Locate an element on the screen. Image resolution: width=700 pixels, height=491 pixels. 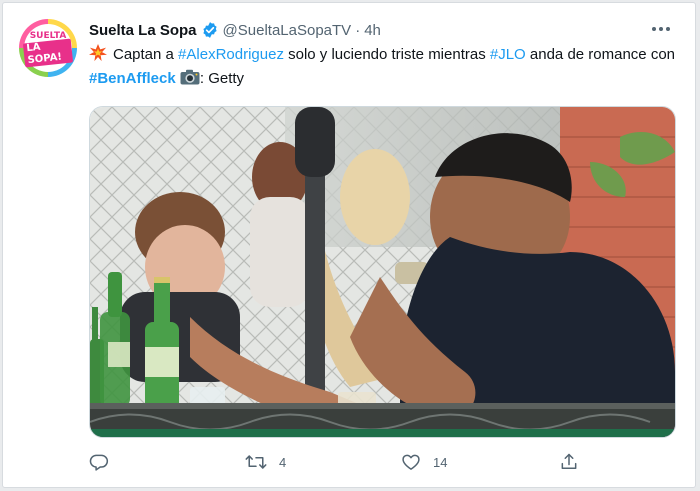
tweet-text-part-4: : Getty is located at coordinates (222, 78).